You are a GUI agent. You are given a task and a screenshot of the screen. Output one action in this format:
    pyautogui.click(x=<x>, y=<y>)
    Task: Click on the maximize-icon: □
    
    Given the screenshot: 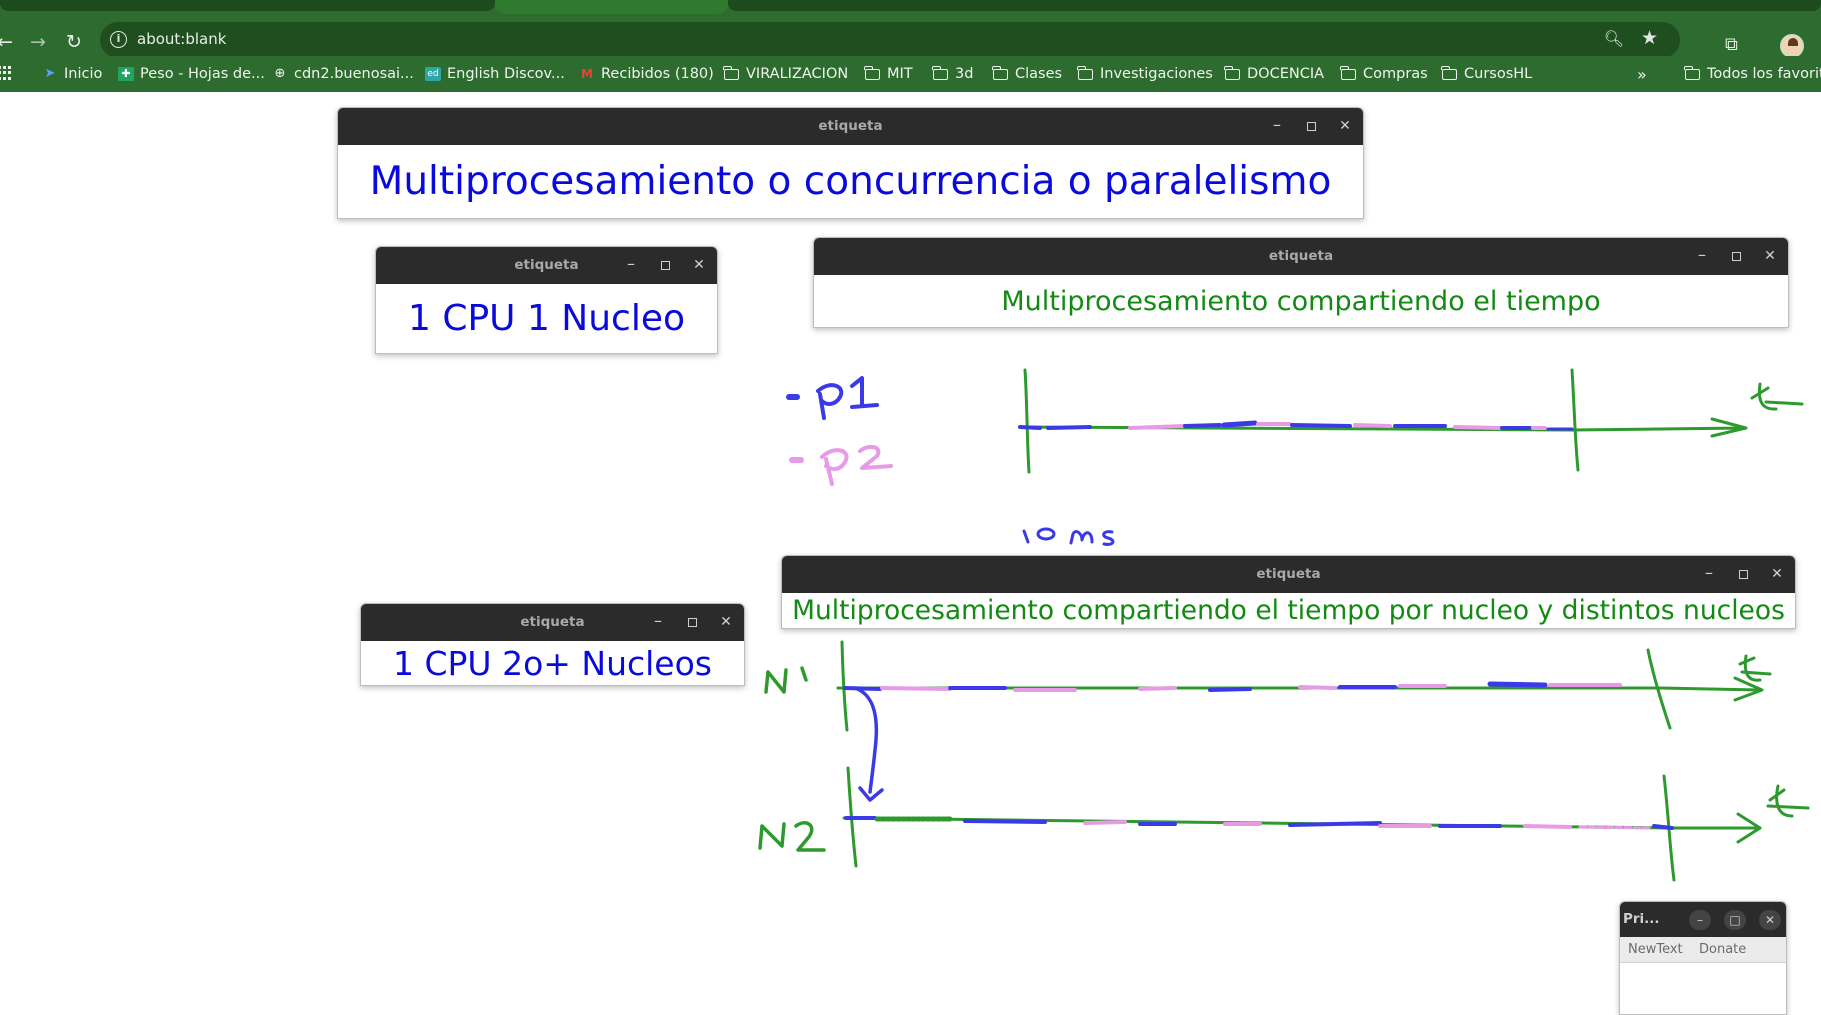 What is the action you would take?
    pyautogui.click(x=1735, y=920)
    